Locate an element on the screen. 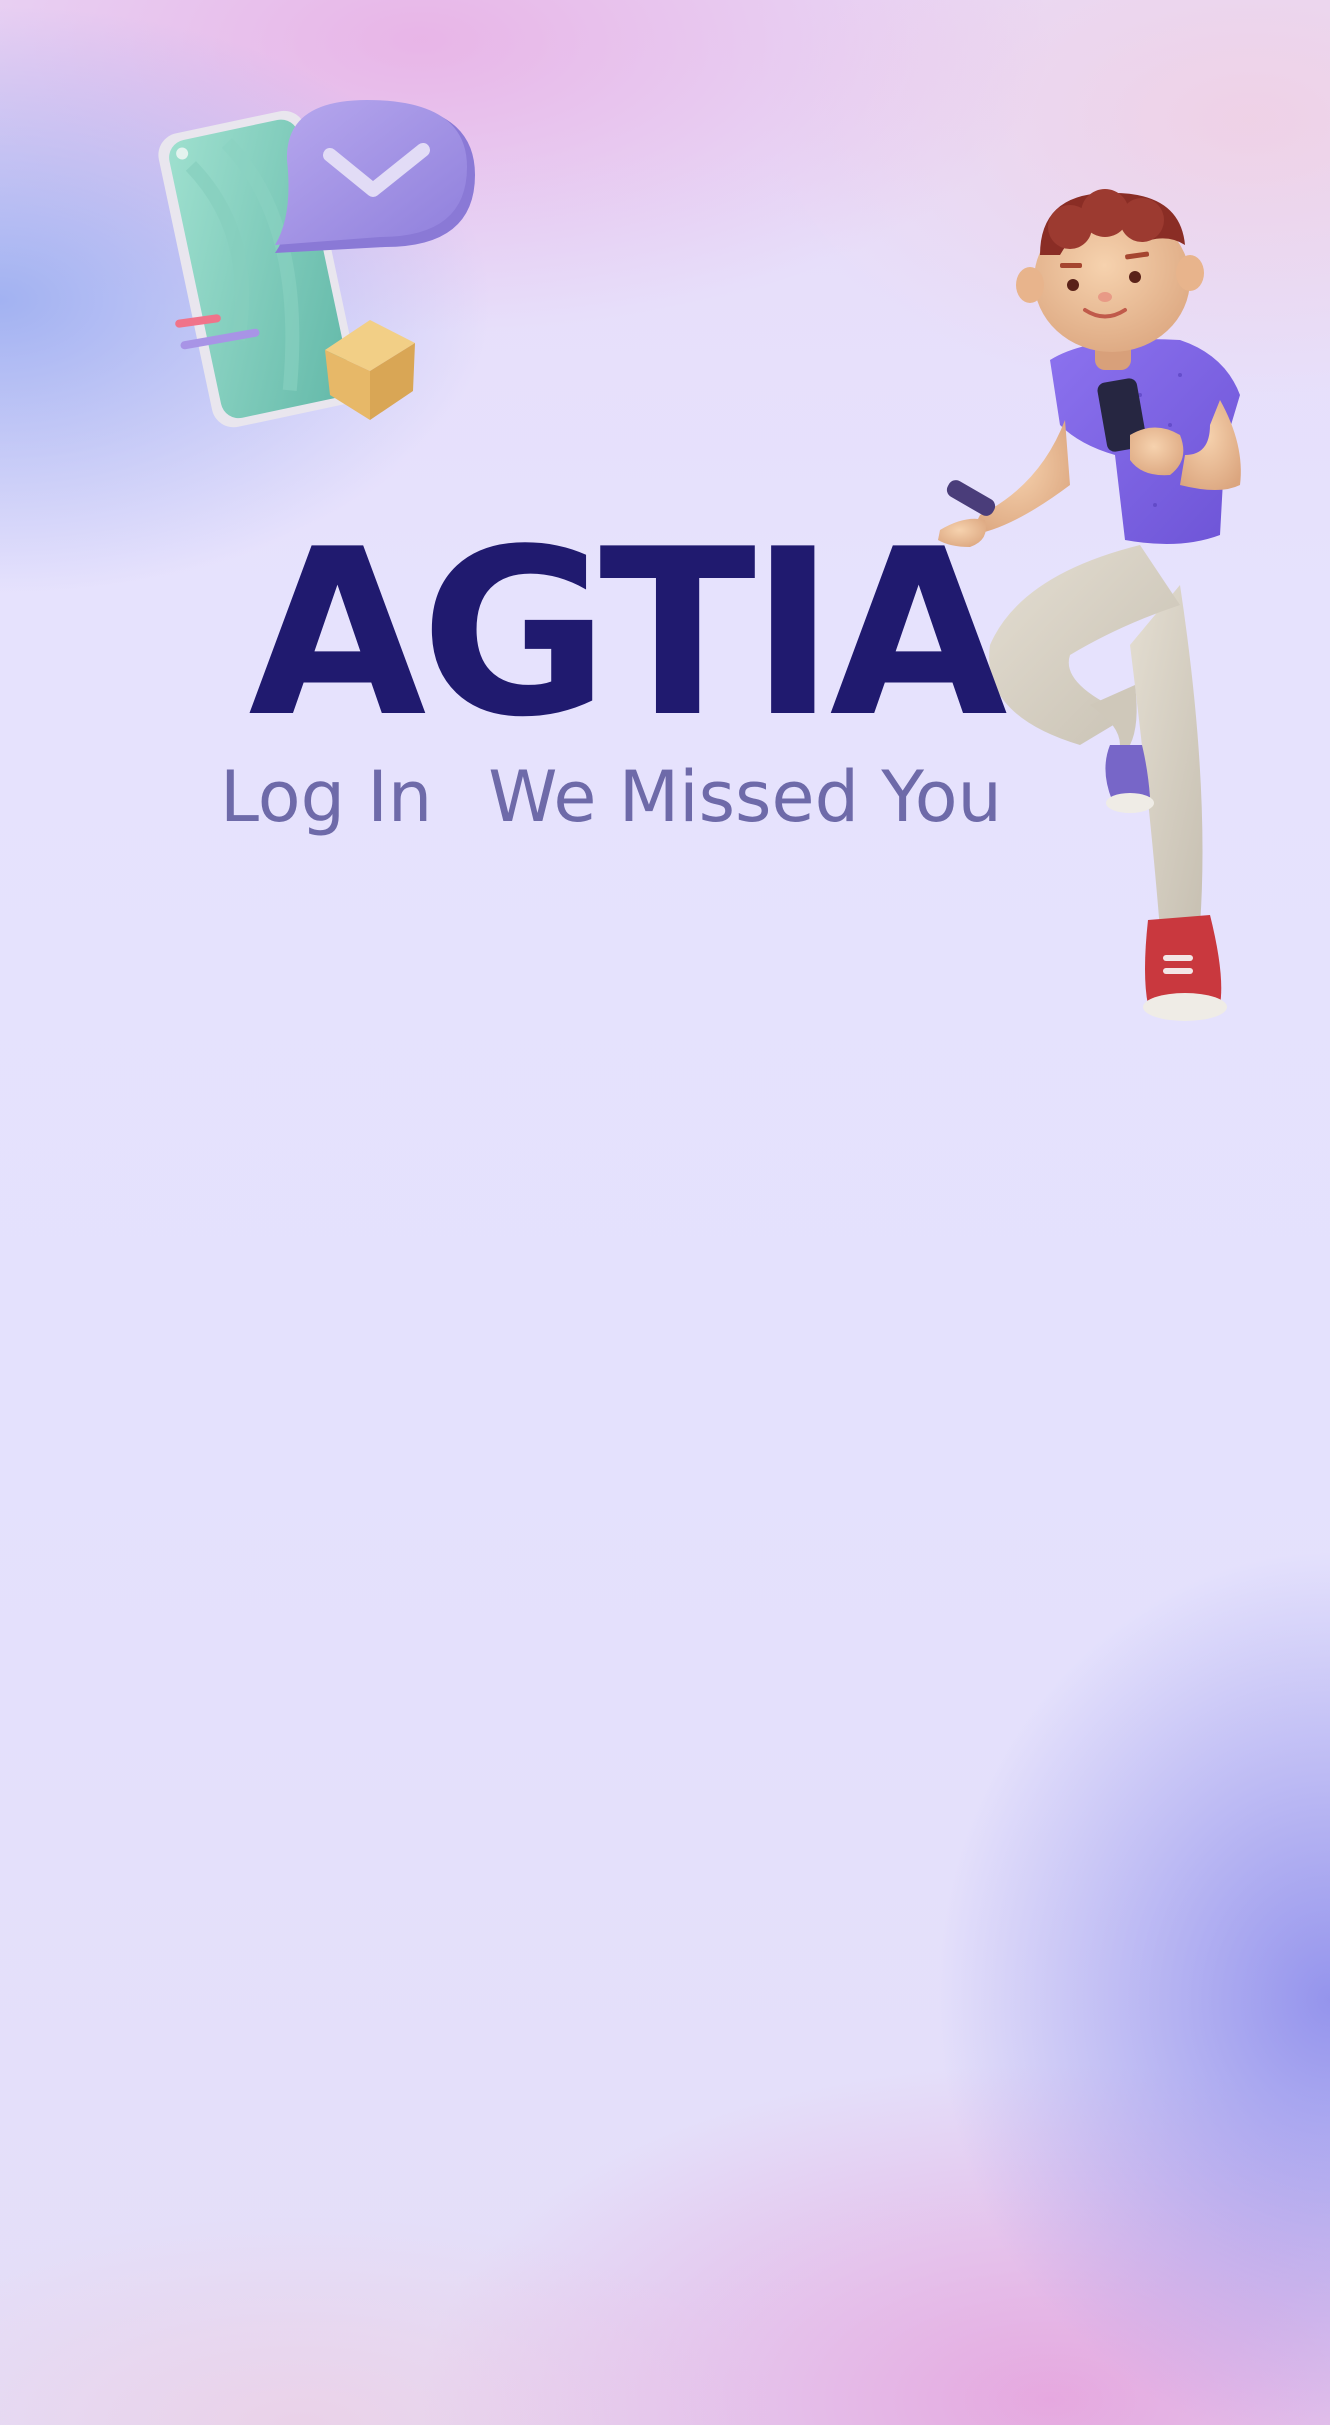 This screenshot has width=1330, height=2425. brand-title-text: AGTIA is located at coordinates (627, 634).